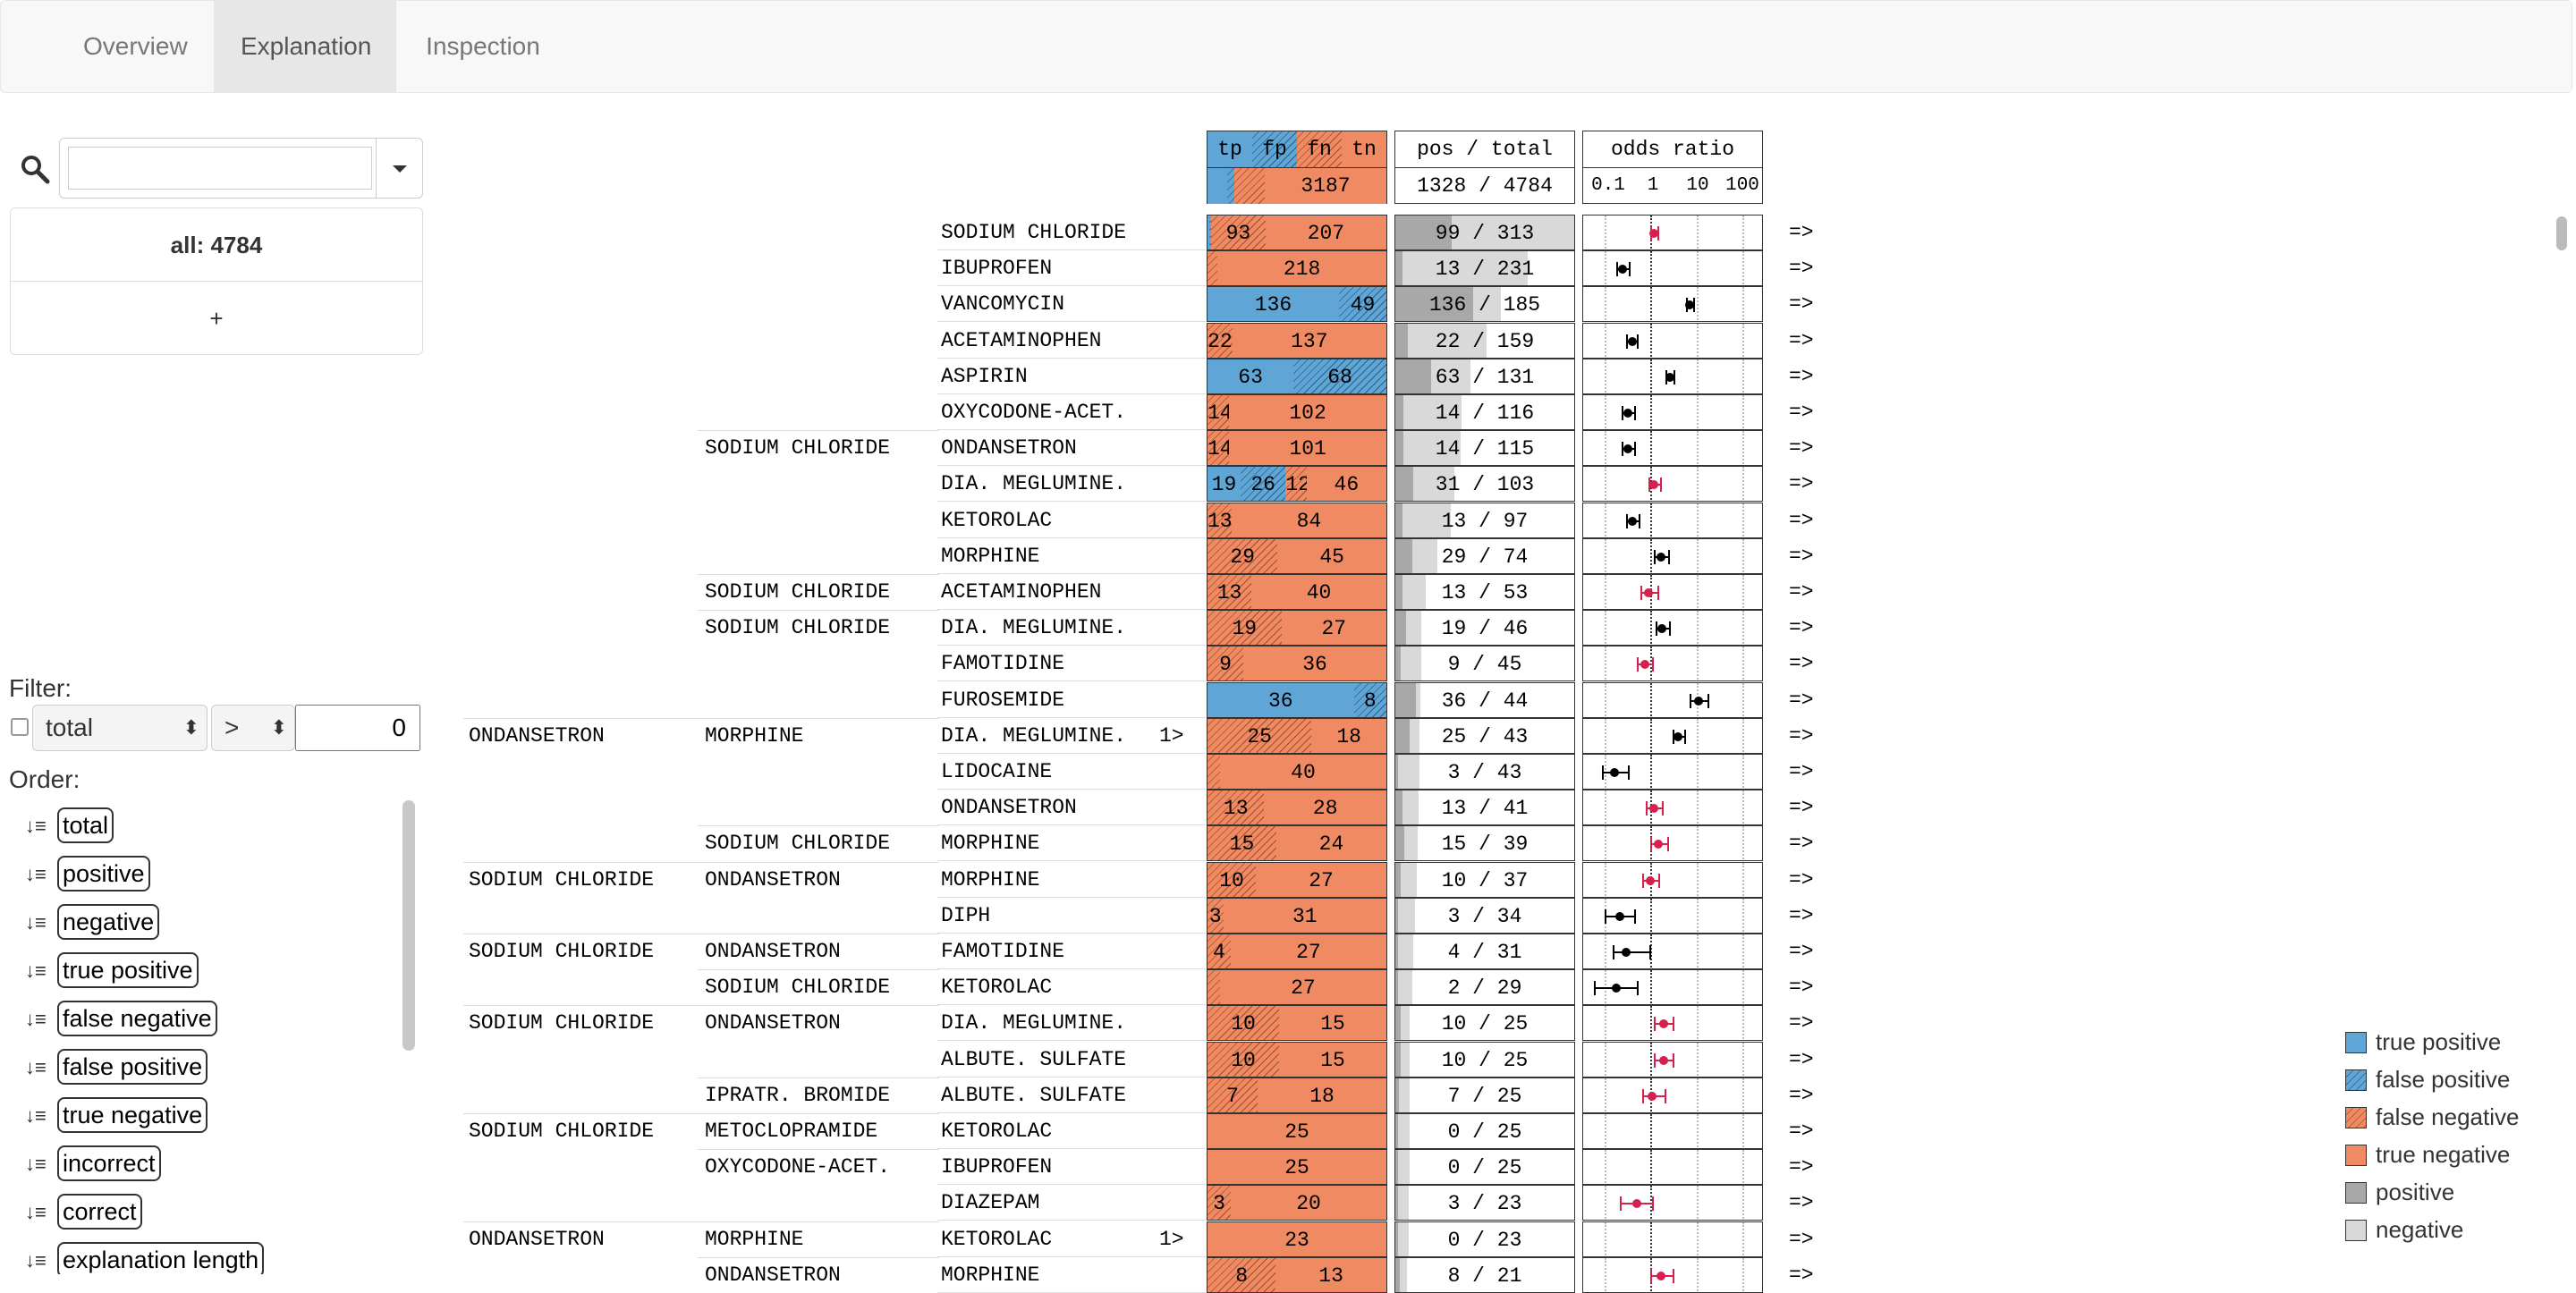  What do you see at coordinates (1485, 485) in the screenshot?
I see `pos-total-label: 31 / 103` at bounding box center [1485, 485].